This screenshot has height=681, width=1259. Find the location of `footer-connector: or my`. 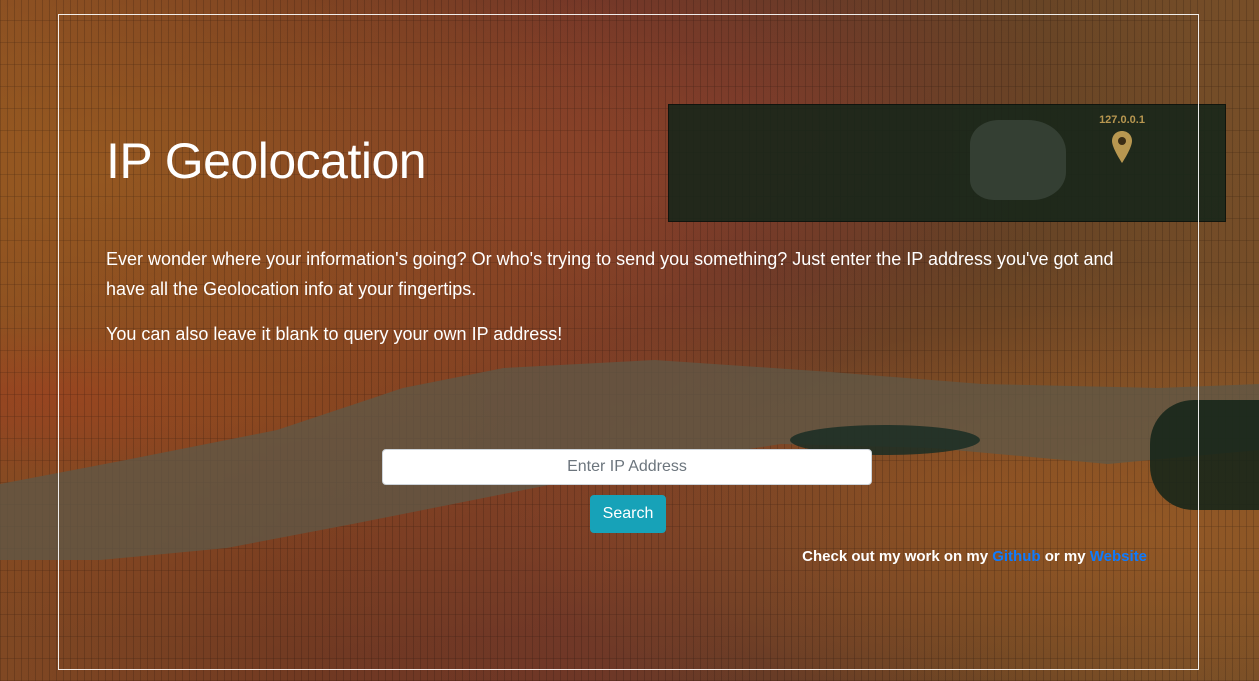

footer-connector: or my is located at coordinates (1065, 556).